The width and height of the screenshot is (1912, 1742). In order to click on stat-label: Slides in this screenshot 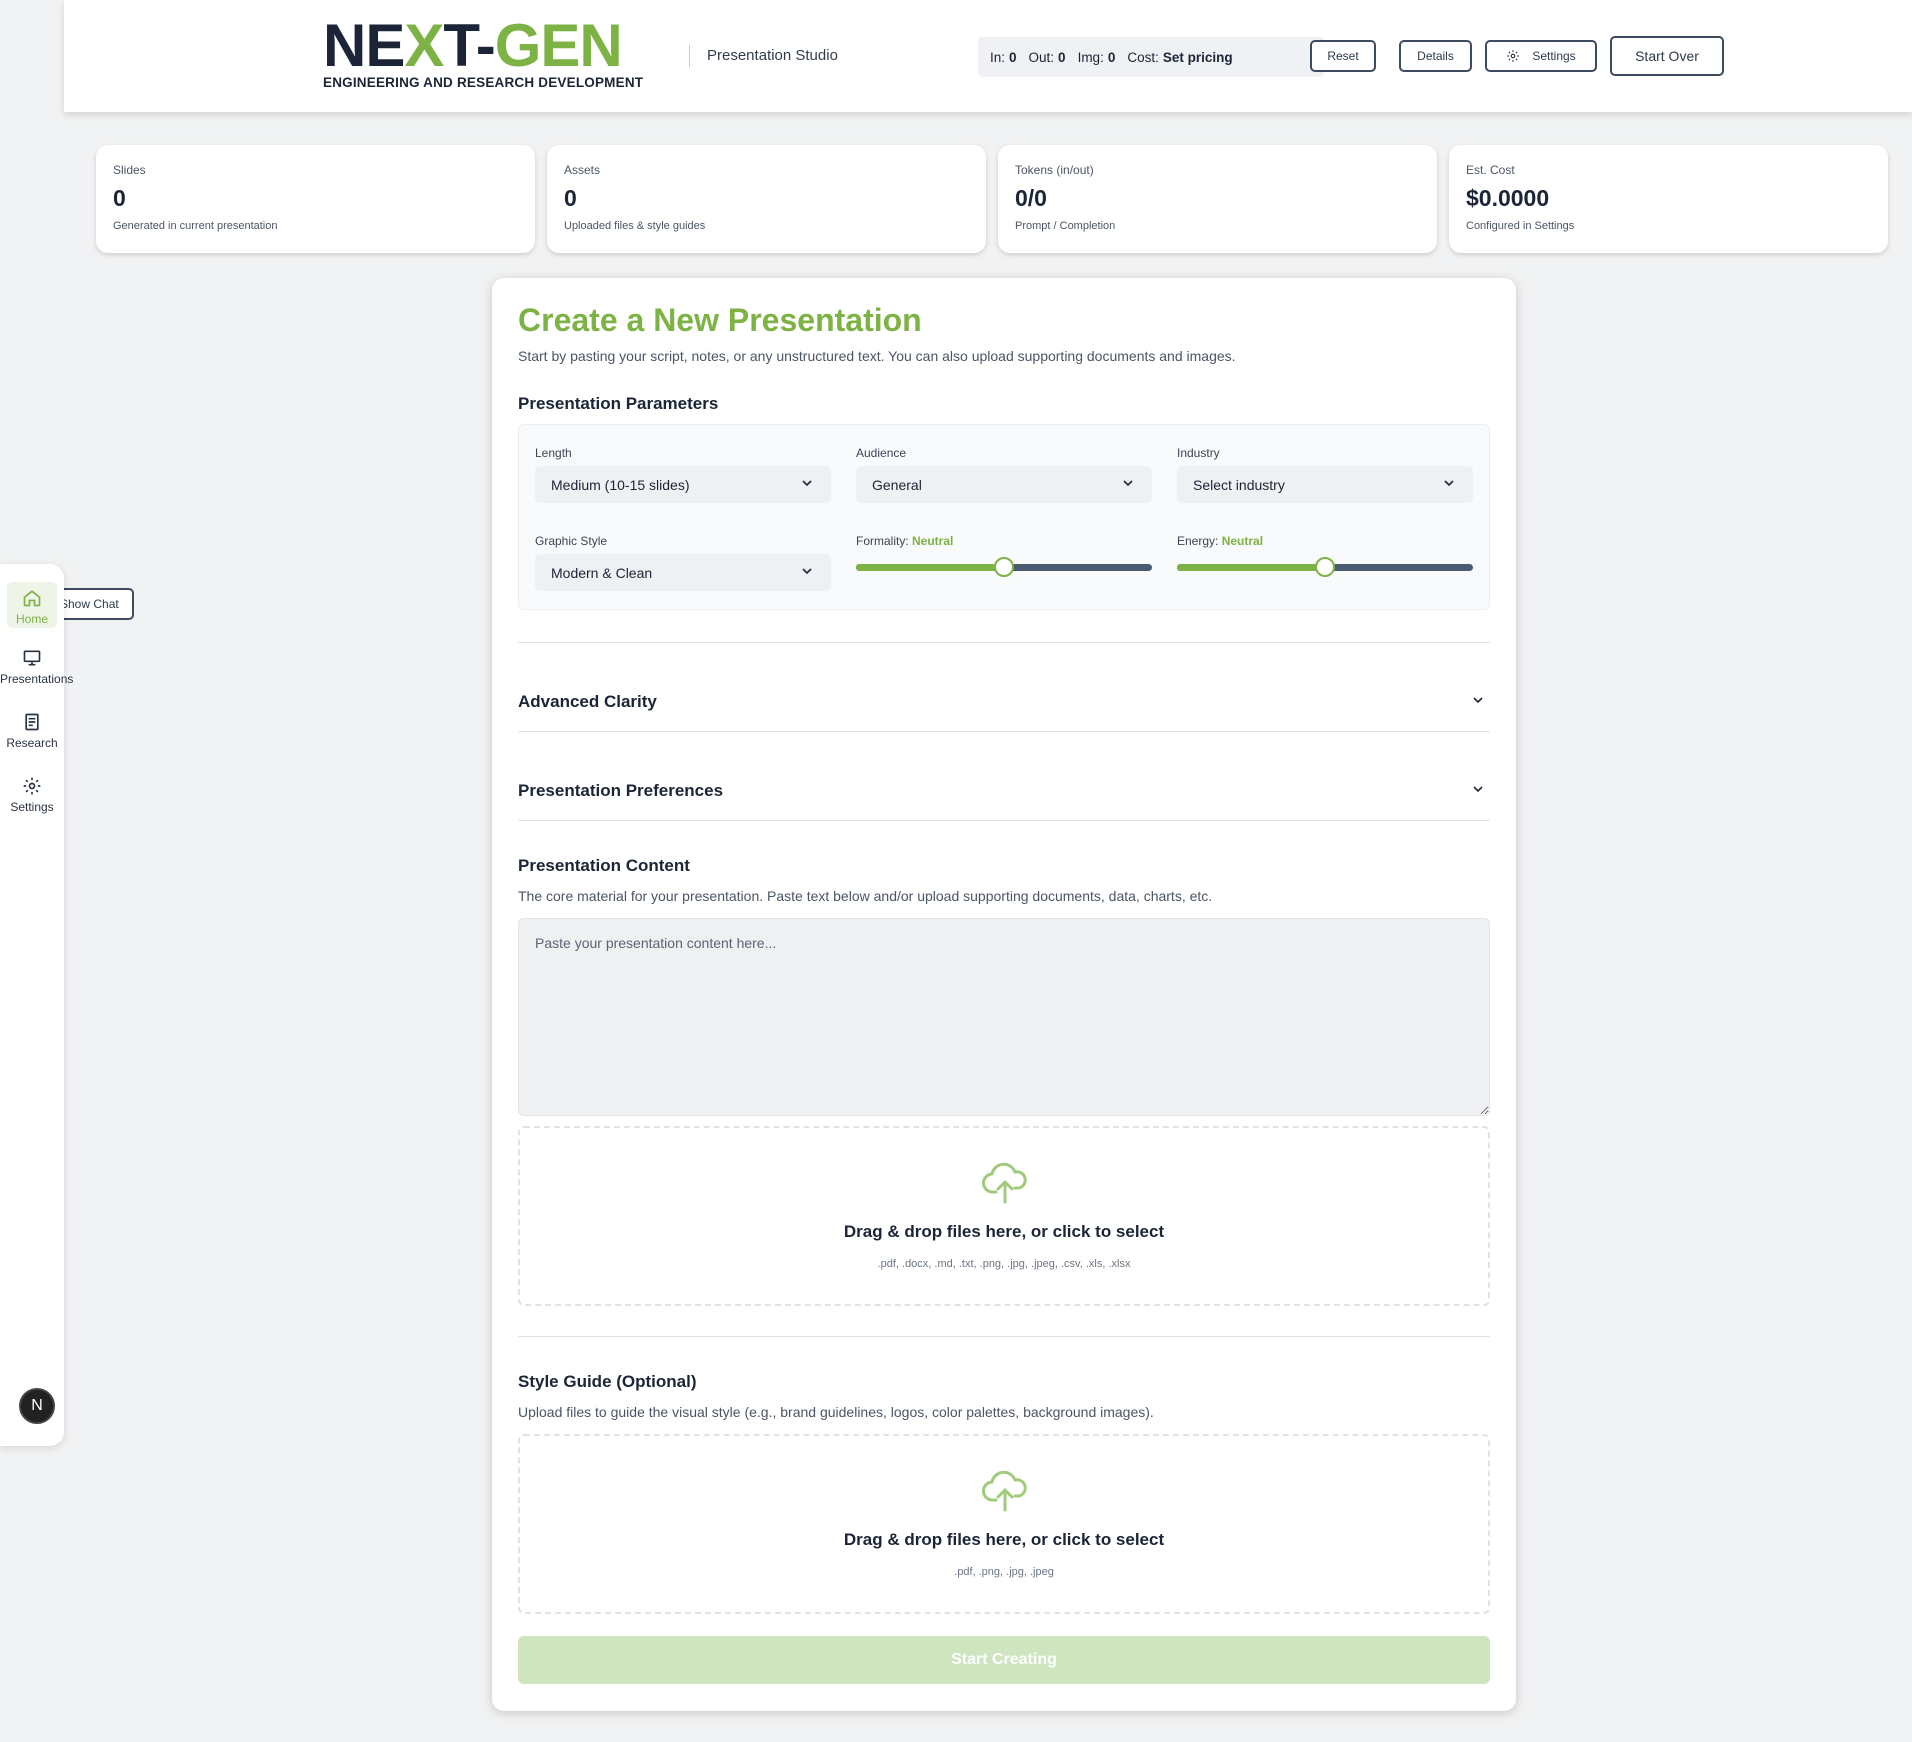, I will do `click(129, 170)`.